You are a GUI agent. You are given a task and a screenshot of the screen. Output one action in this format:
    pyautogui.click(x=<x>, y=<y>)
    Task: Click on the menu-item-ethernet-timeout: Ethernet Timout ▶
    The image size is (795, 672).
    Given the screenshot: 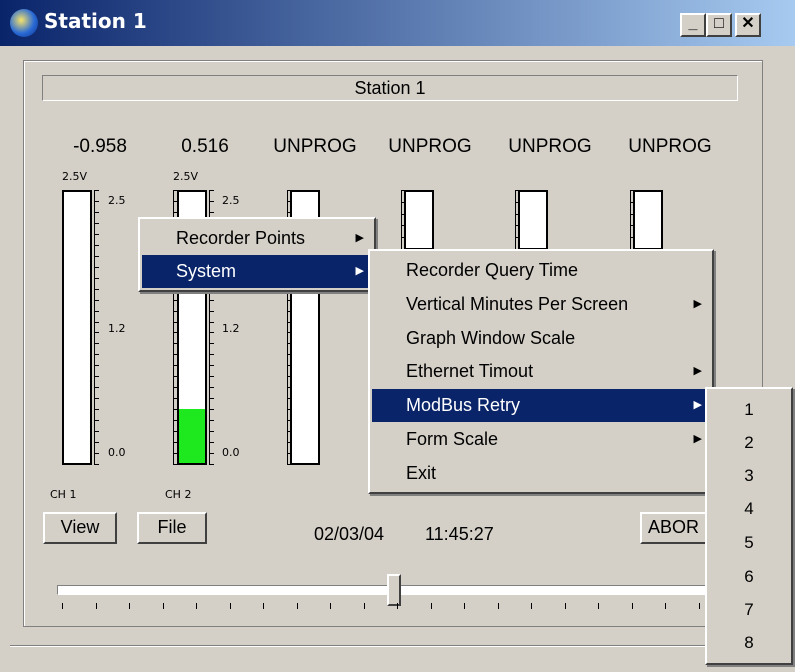 What is the action you would take?
    pyautogui.click(x=541, y=371)
    